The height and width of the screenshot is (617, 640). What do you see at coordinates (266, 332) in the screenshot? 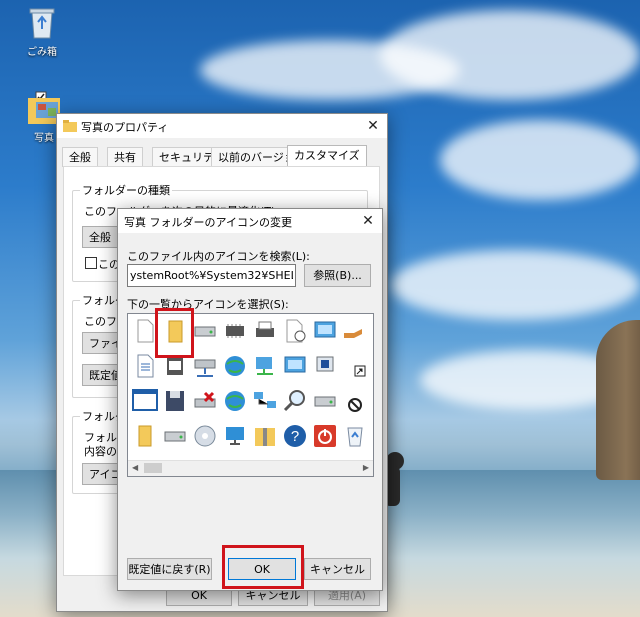
I see `printer-icon` at bounding box center [266, 332].